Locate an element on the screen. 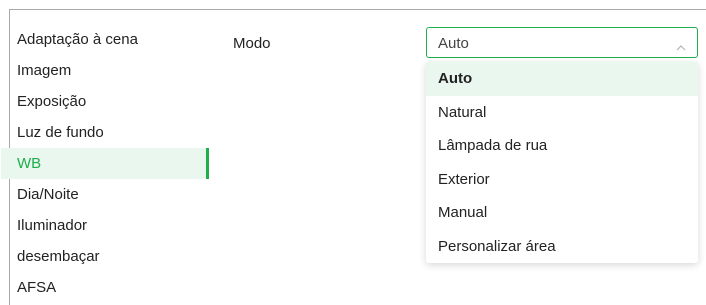  mode-select: Auto is located at coordinates (562, 42).